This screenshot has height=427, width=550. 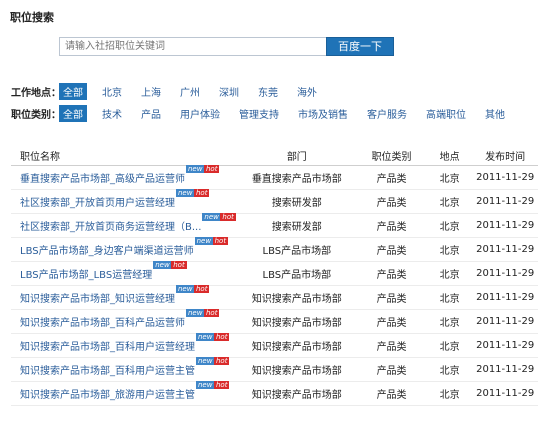 I want to click on header-date: 发布时间, so click(x=505, y=156).